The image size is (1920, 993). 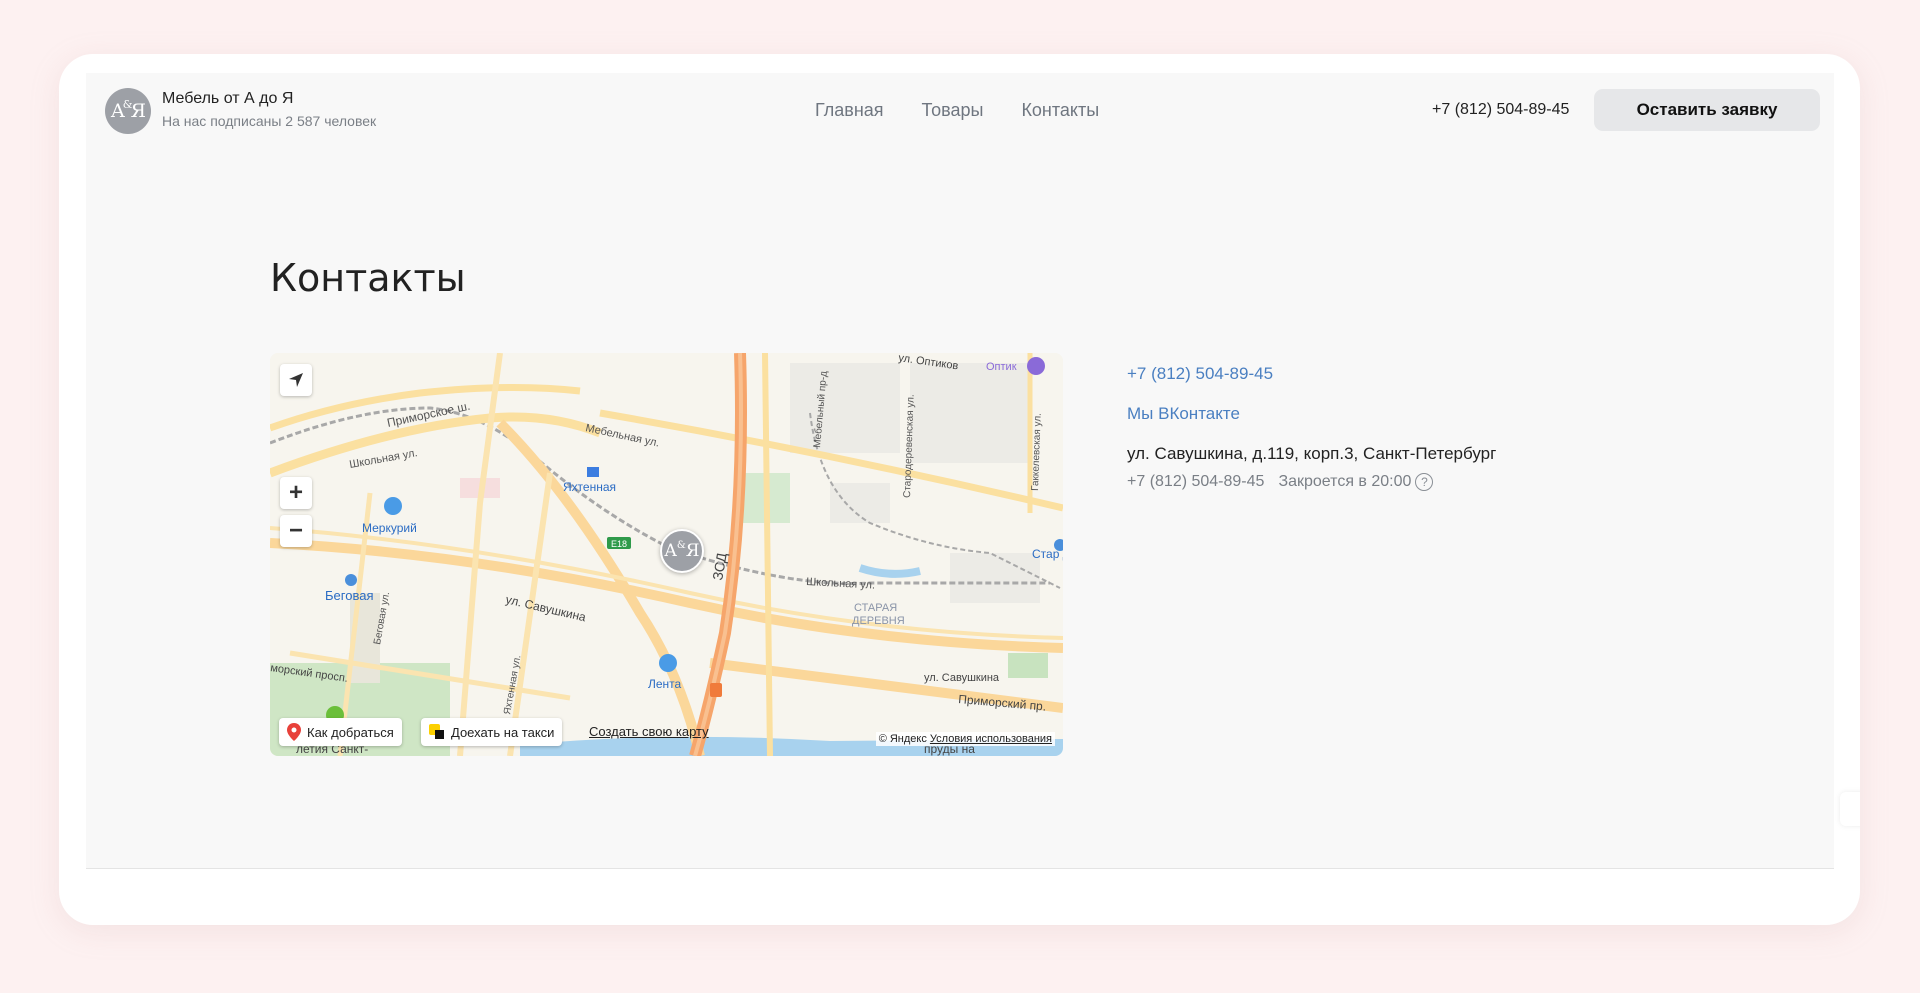 I want to click on side-widget-tab, so click(x=1850, y=809).